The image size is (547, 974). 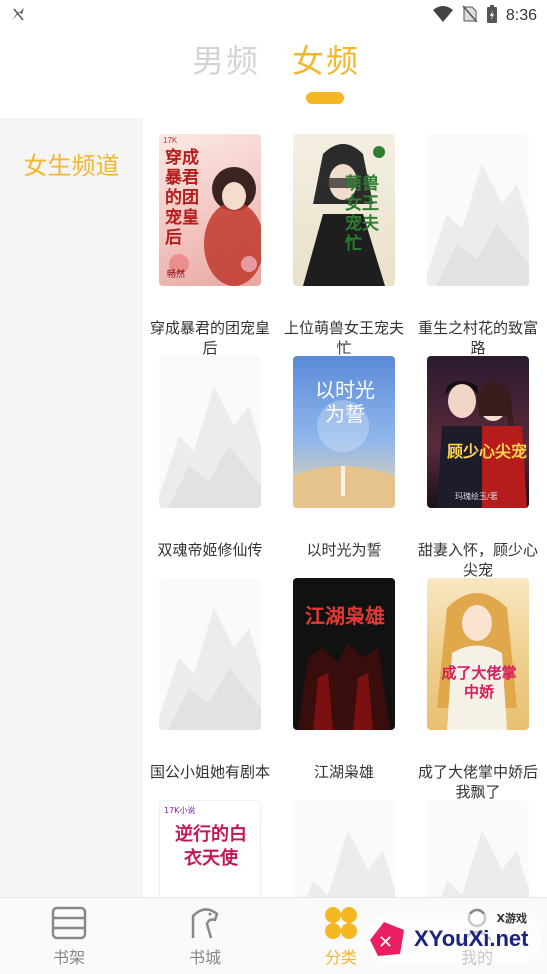 I want to click on watermark-sub: X游戏, so click(x=511, y=918).